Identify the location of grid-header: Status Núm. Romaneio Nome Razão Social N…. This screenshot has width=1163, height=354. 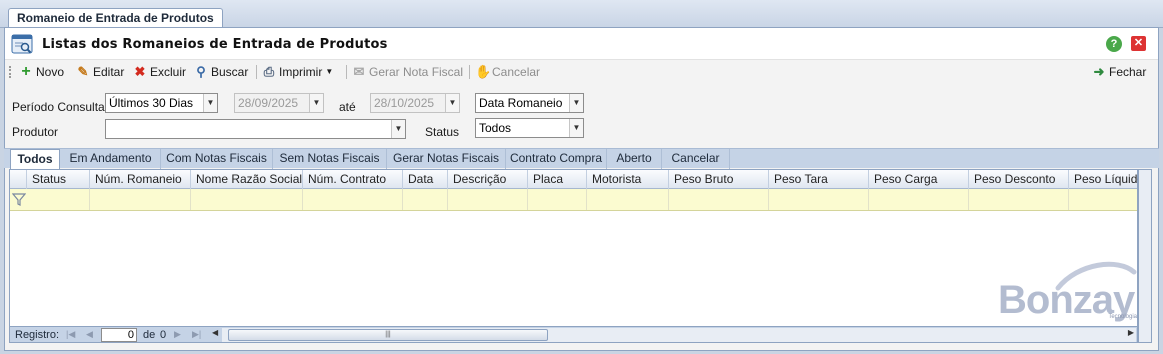
(574, 179).